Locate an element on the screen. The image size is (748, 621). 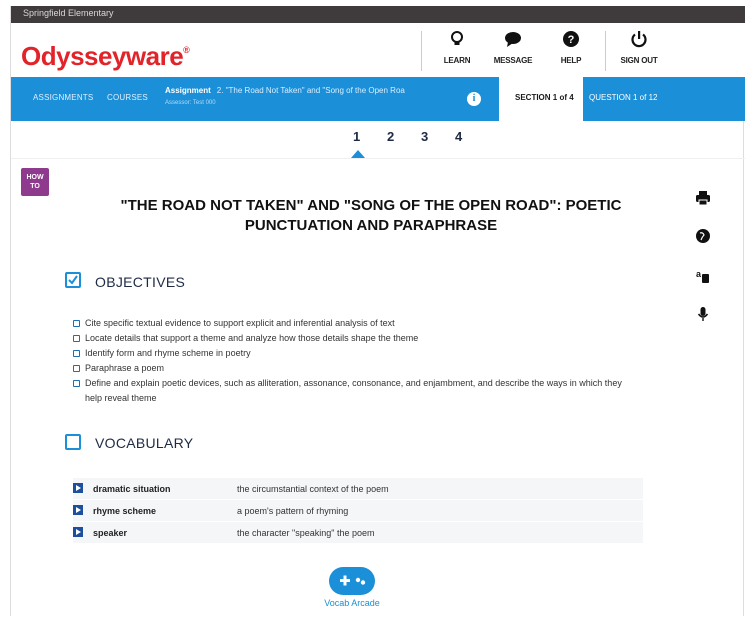
learn-button: LEARN is located at coordinates (457, 52).